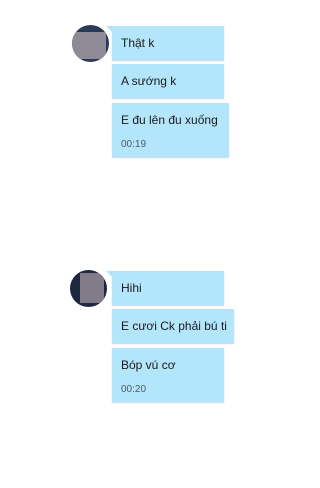 The image size is (320, 488). I want to click on message-bubble: E cươi Ck phải bú ti, so click(173, 326).